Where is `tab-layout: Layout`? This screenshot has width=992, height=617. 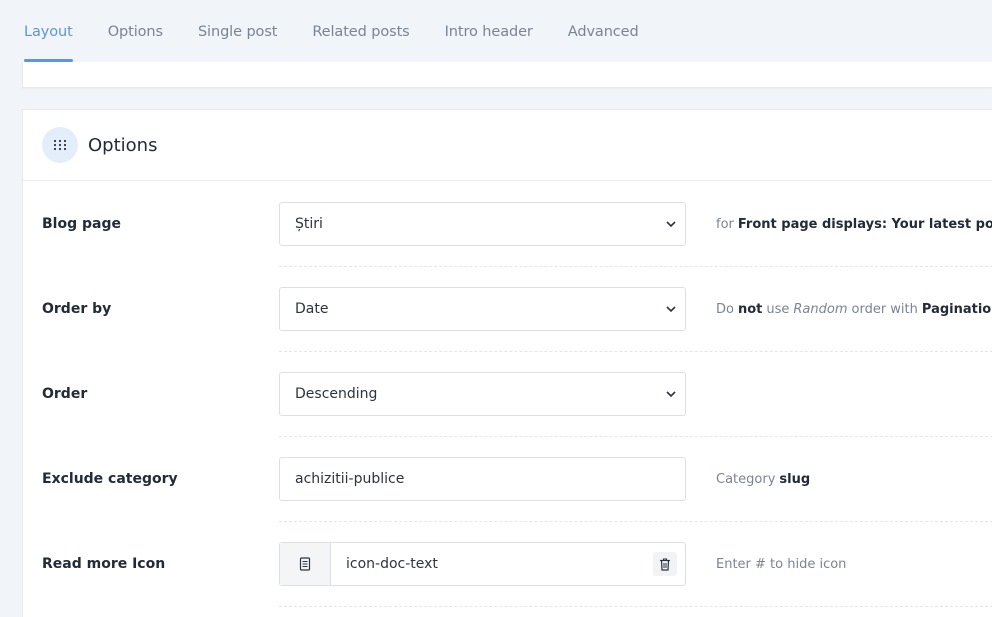 tab-layout: Layout is located at coordinates (48, 31).